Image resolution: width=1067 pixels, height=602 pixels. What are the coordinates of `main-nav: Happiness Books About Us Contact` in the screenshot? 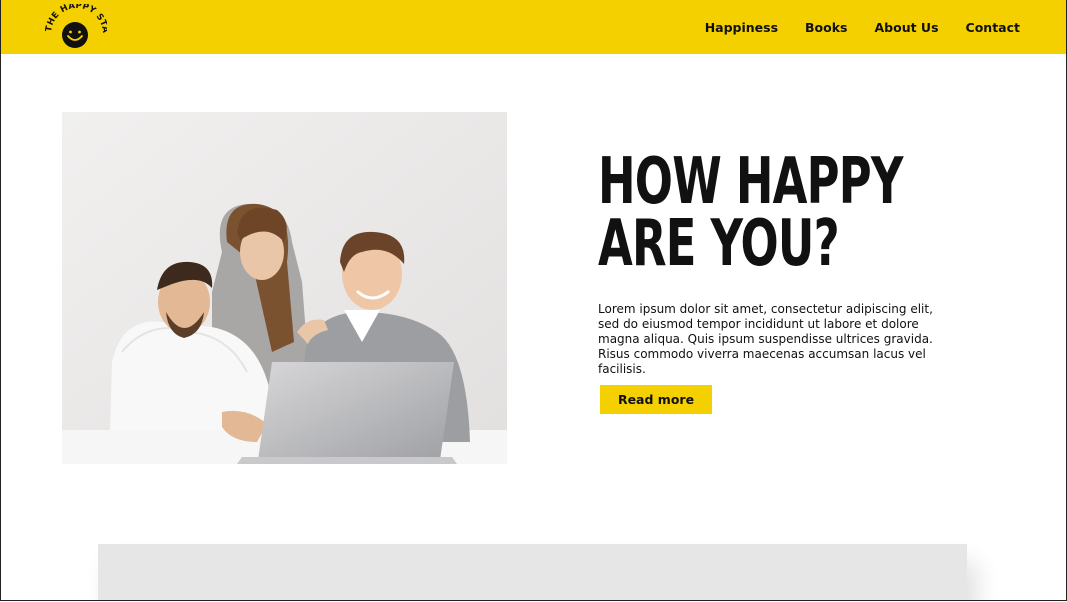 It's located at (862, 27).